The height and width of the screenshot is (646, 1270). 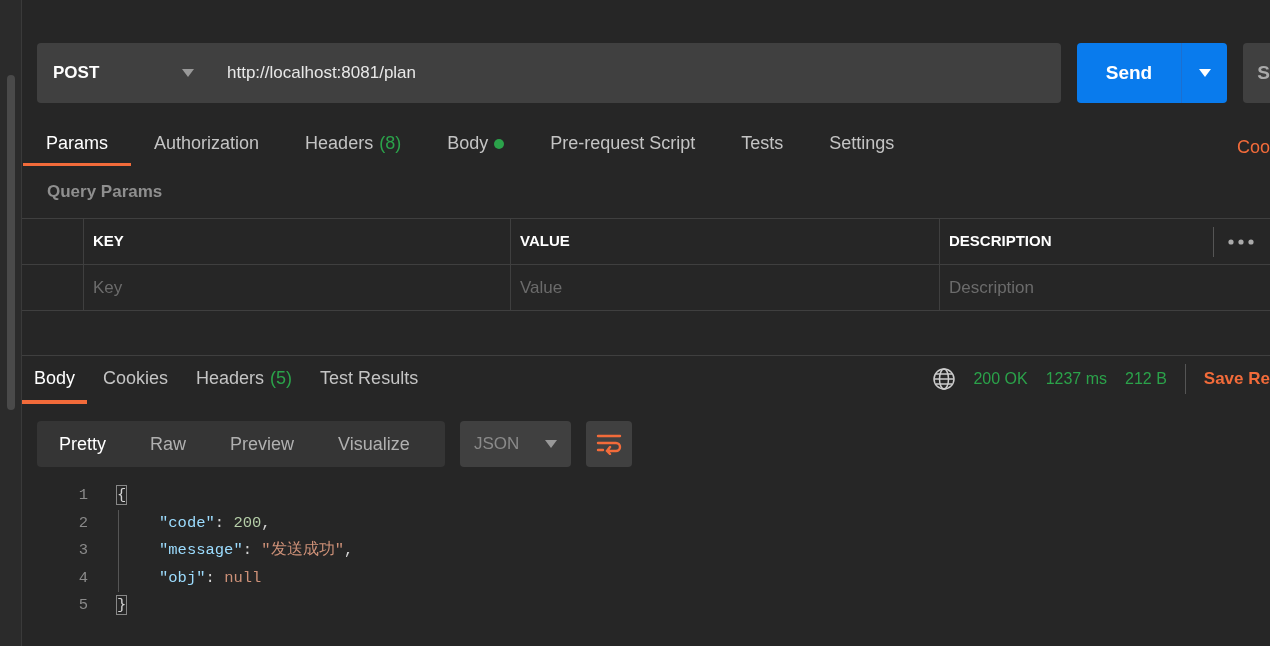 I want to click on response-time: 1237 ms, so click(x=1076, y=379).